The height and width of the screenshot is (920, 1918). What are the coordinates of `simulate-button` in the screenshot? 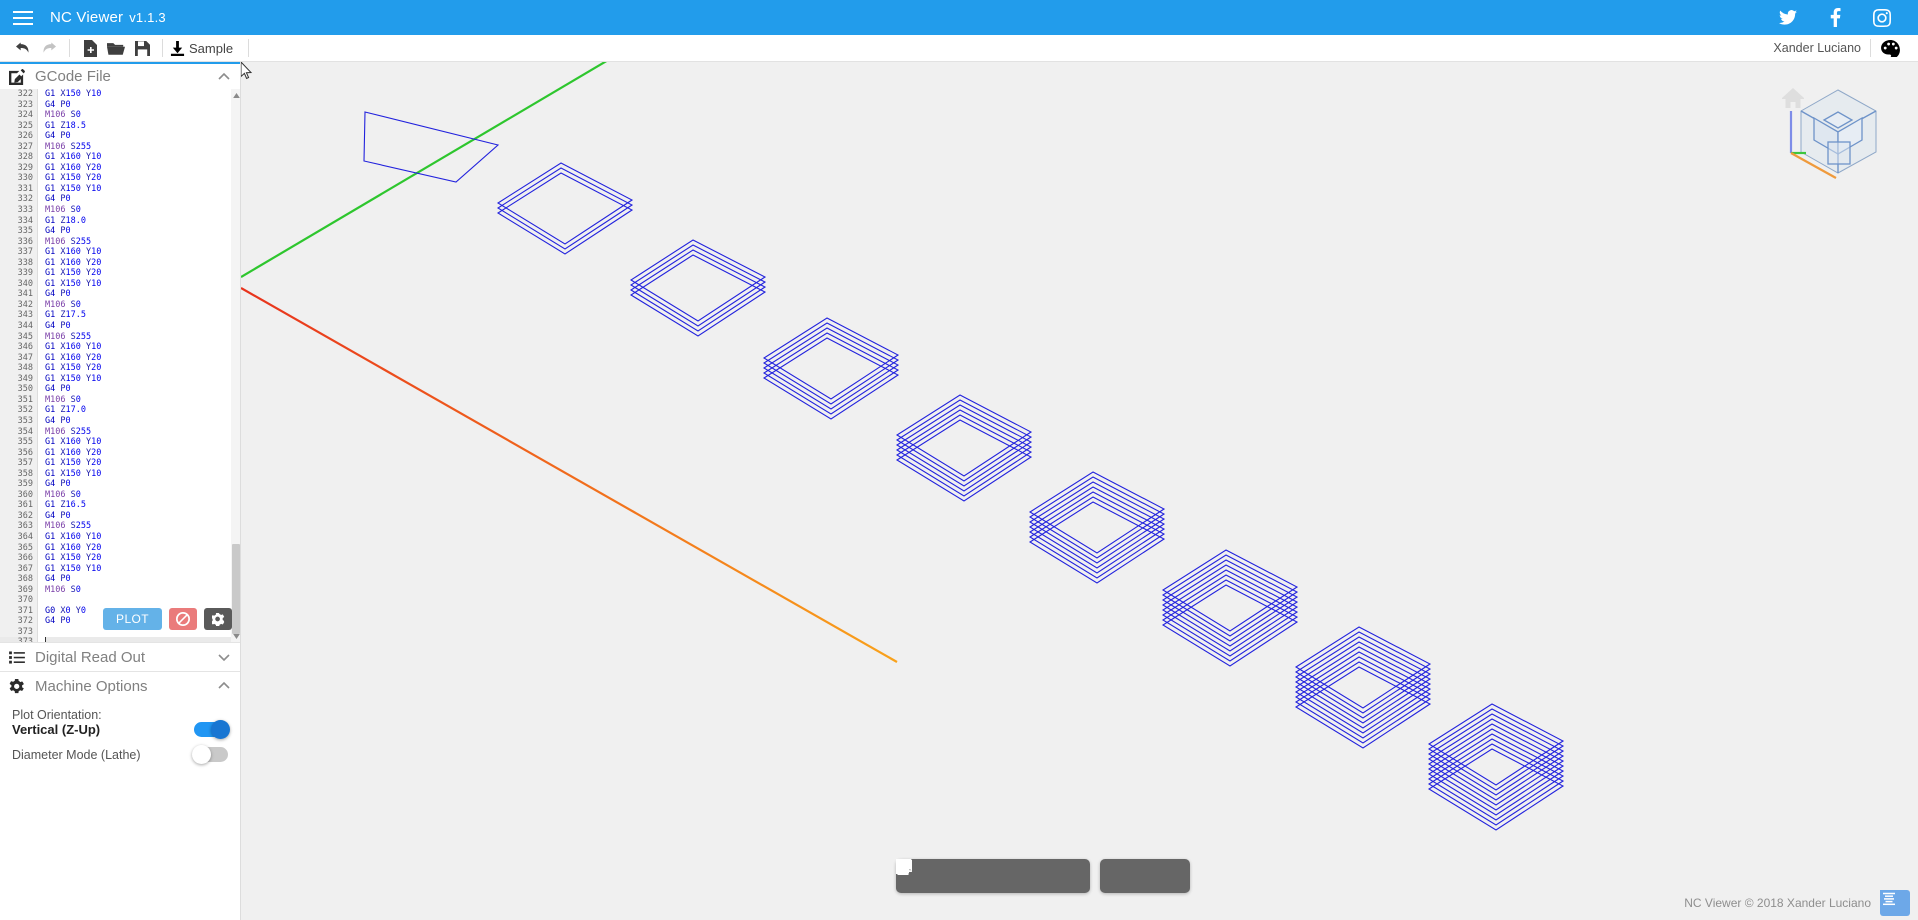 It's located at (1014, 875).